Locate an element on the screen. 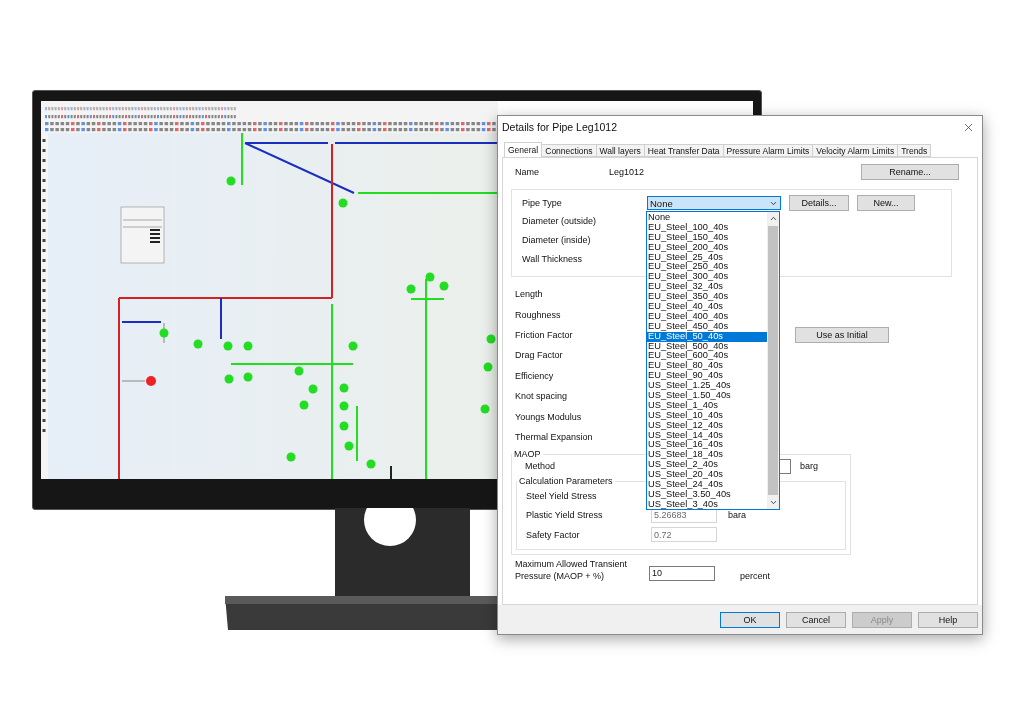  dropdown-option: US_Steel_12_40s is located at coordinates (707, 425).